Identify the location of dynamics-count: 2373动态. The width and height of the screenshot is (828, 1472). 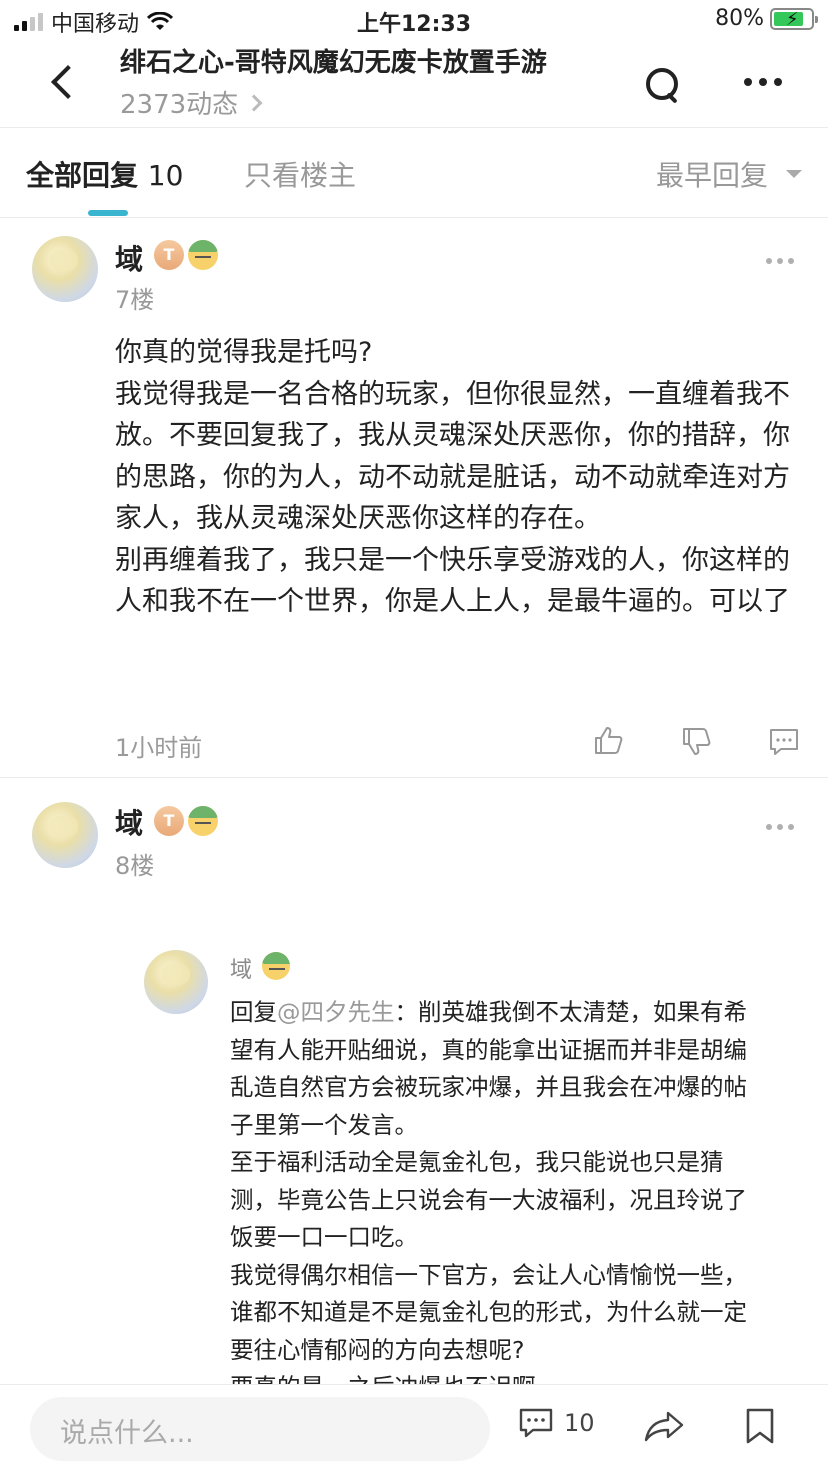
(179, 105).